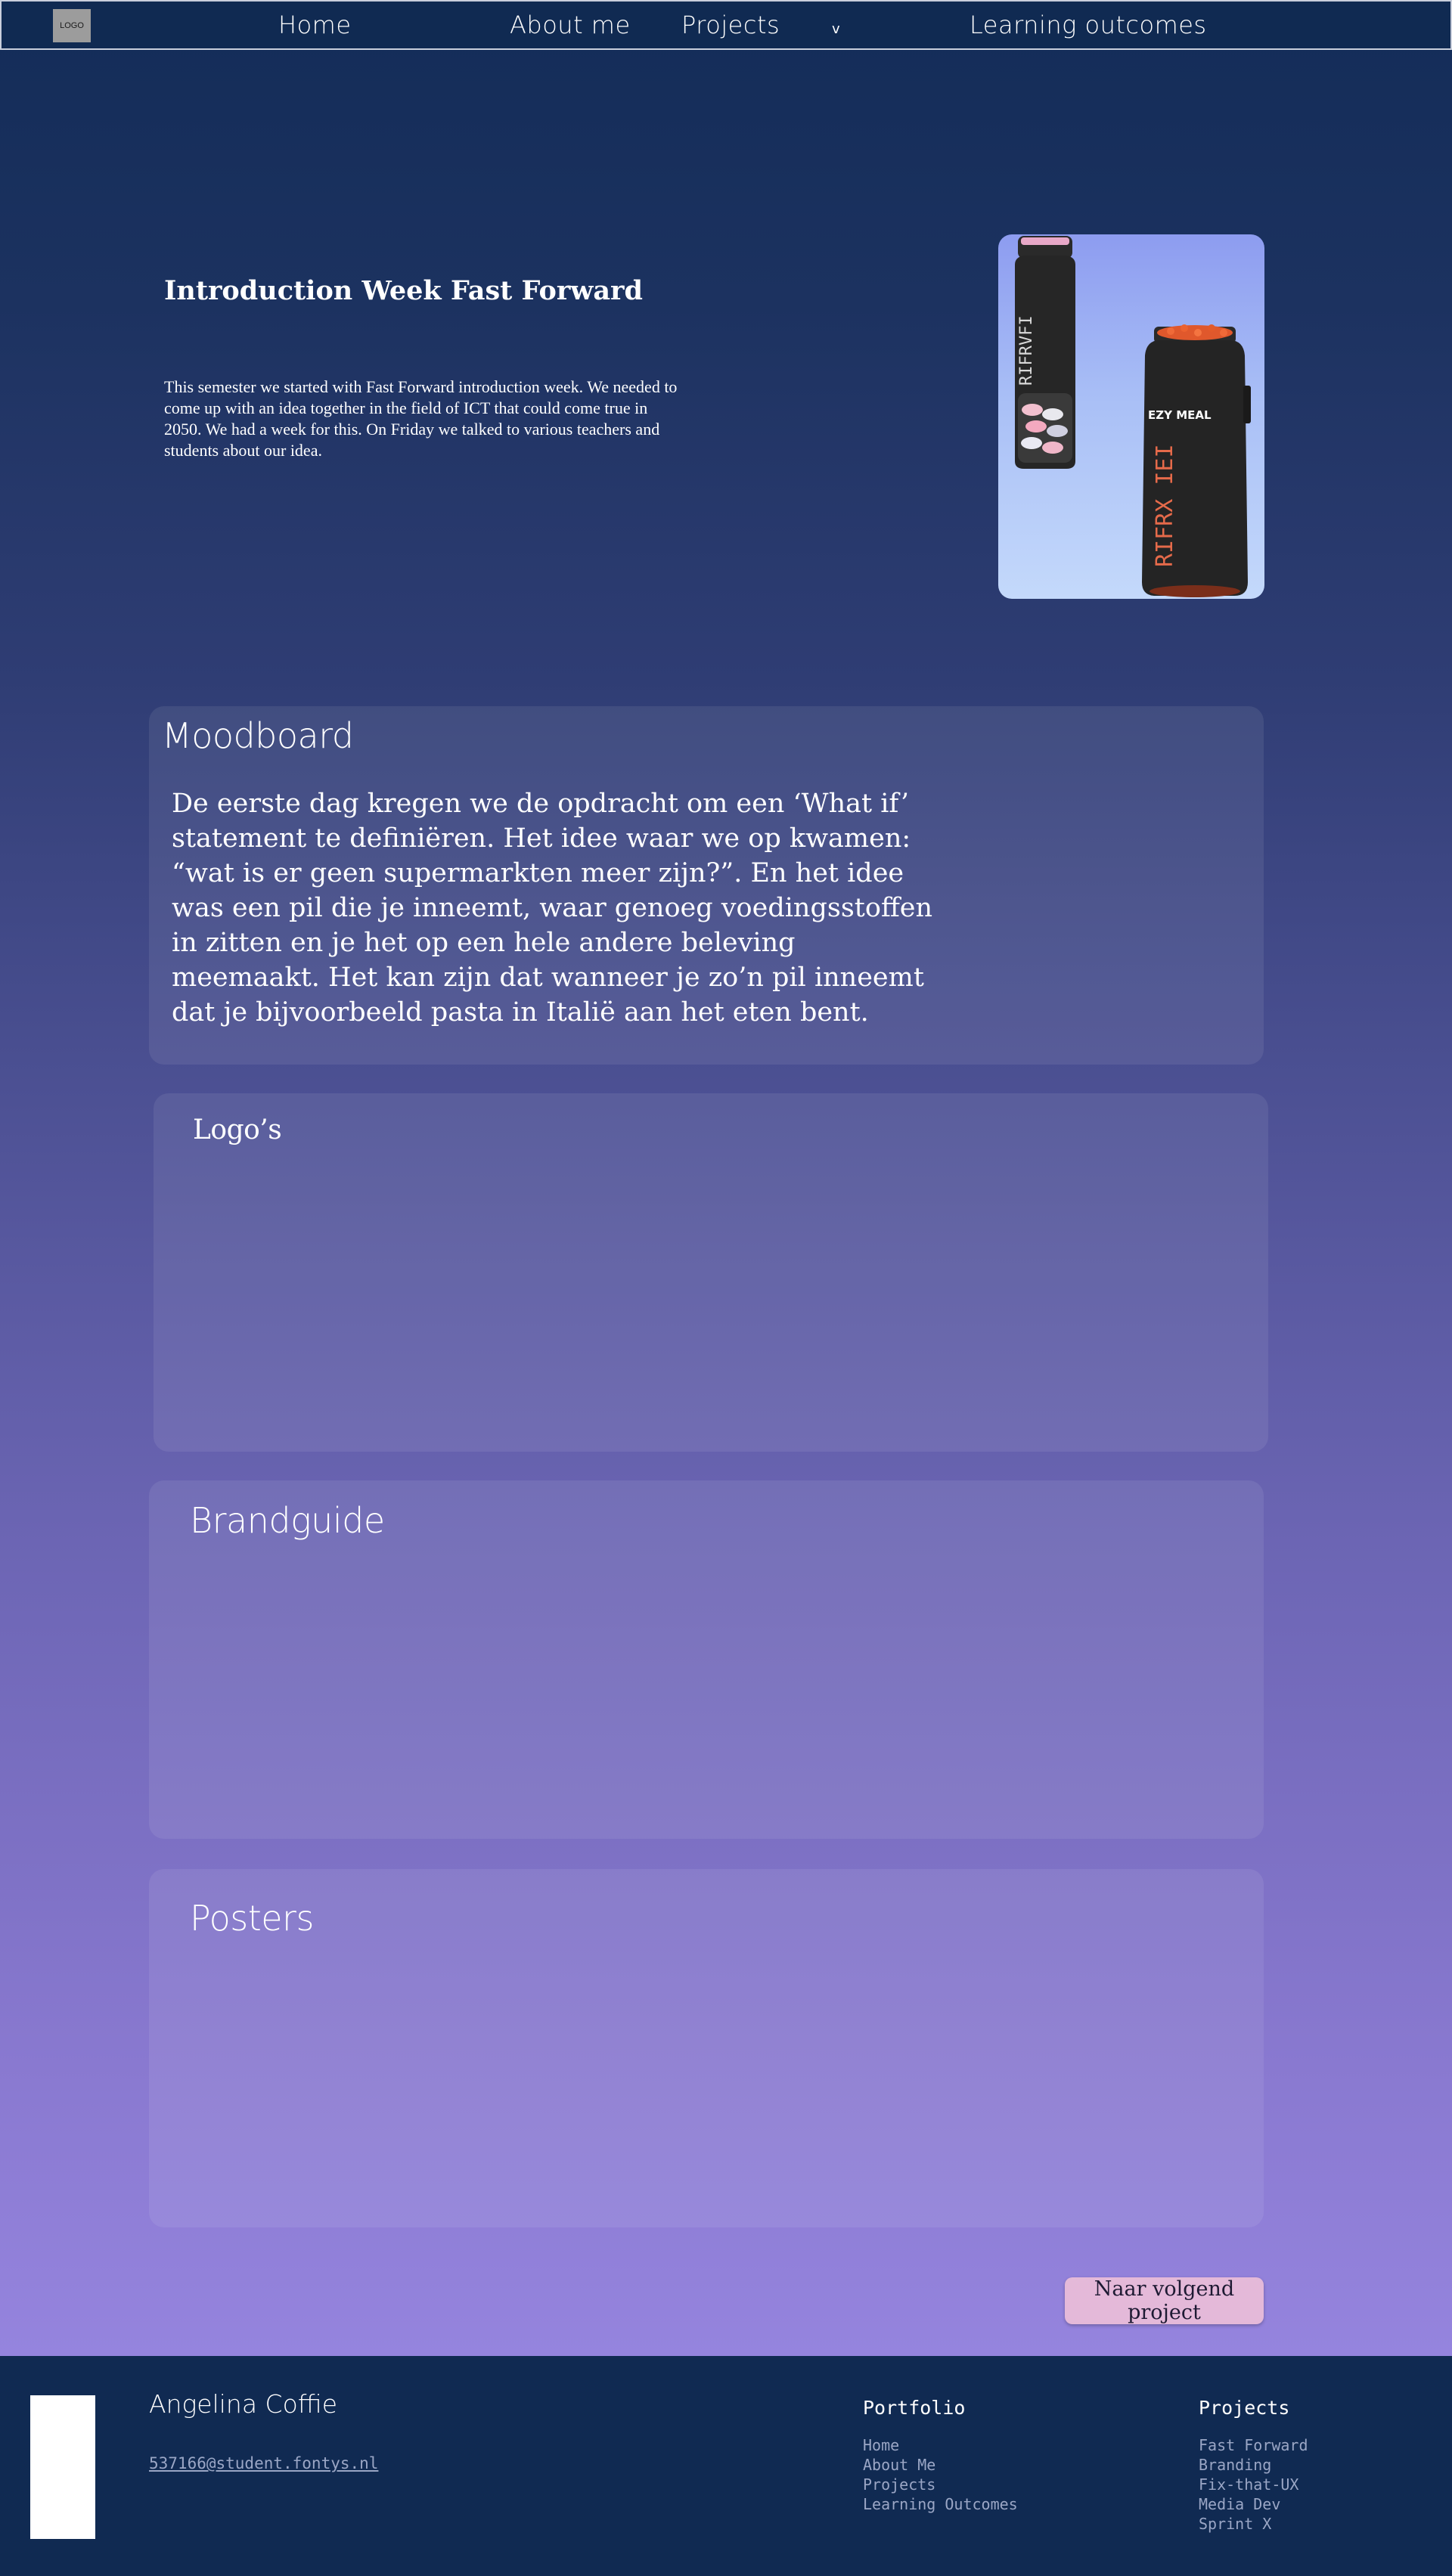 This screenshot has width=1452, height=2576. What do you see at coordinates (706, 1659) in the screenshot?
I see `brandguide-card: Brandguide` at bounding box center [706, 1659].